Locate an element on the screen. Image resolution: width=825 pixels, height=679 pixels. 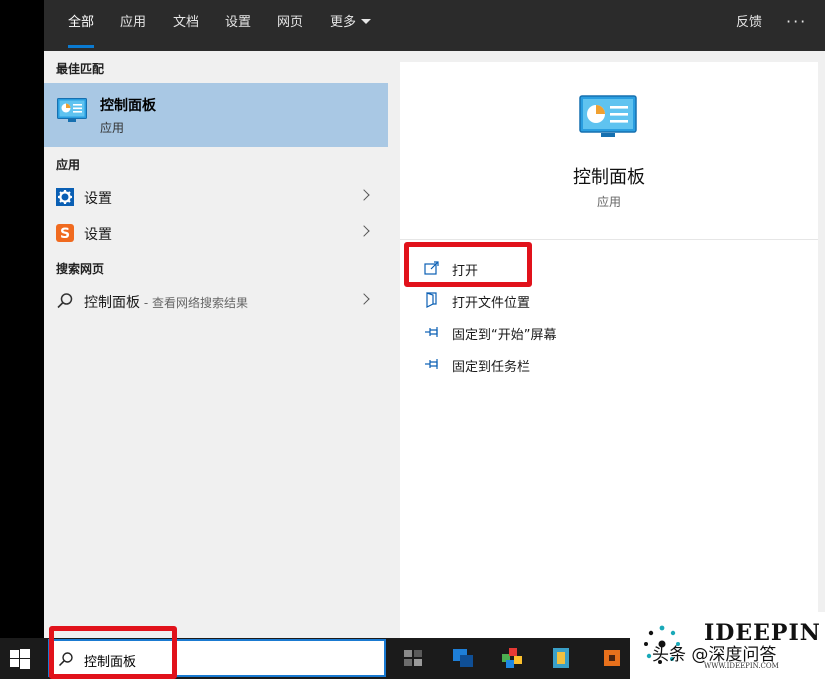
feedback-button: 反馈 is located at coordinates (749, 25).